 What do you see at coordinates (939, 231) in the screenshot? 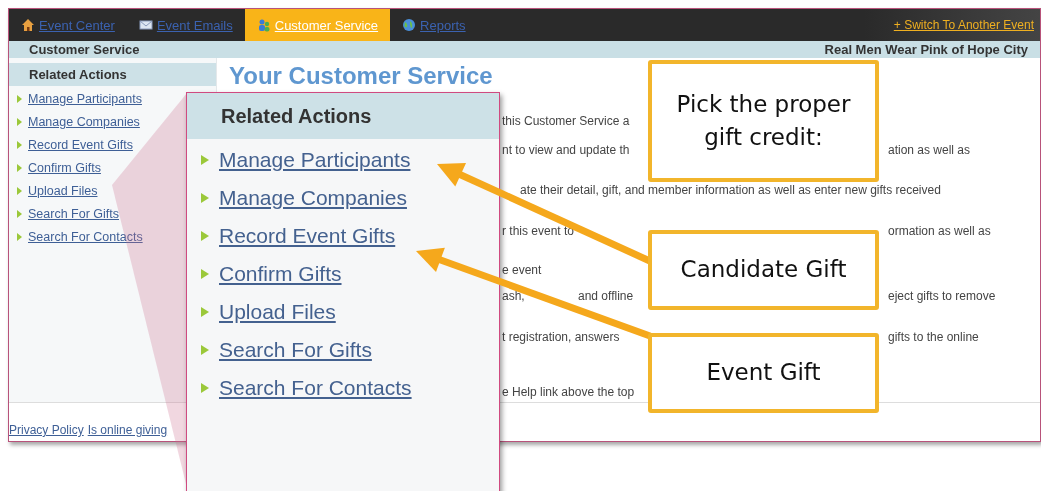
I see `description-text: ormation as well as` at bounding box center [939, 231].